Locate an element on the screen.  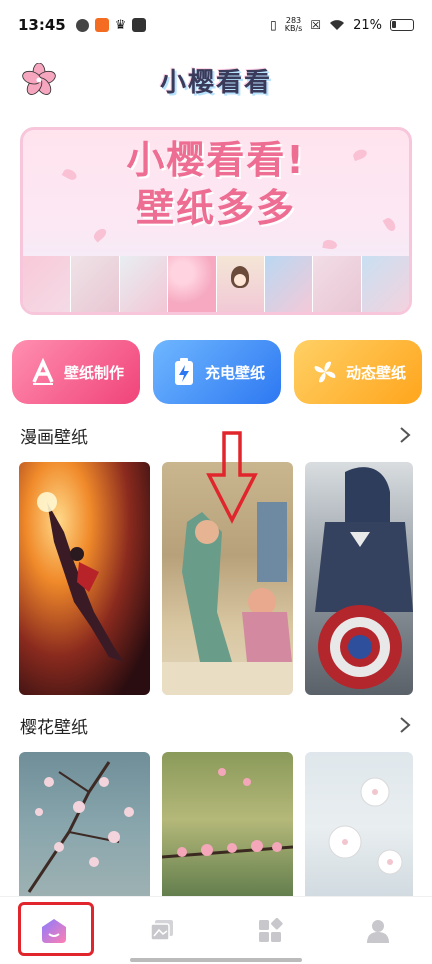
pinwheel-icon is located at coordinates (325, 372).